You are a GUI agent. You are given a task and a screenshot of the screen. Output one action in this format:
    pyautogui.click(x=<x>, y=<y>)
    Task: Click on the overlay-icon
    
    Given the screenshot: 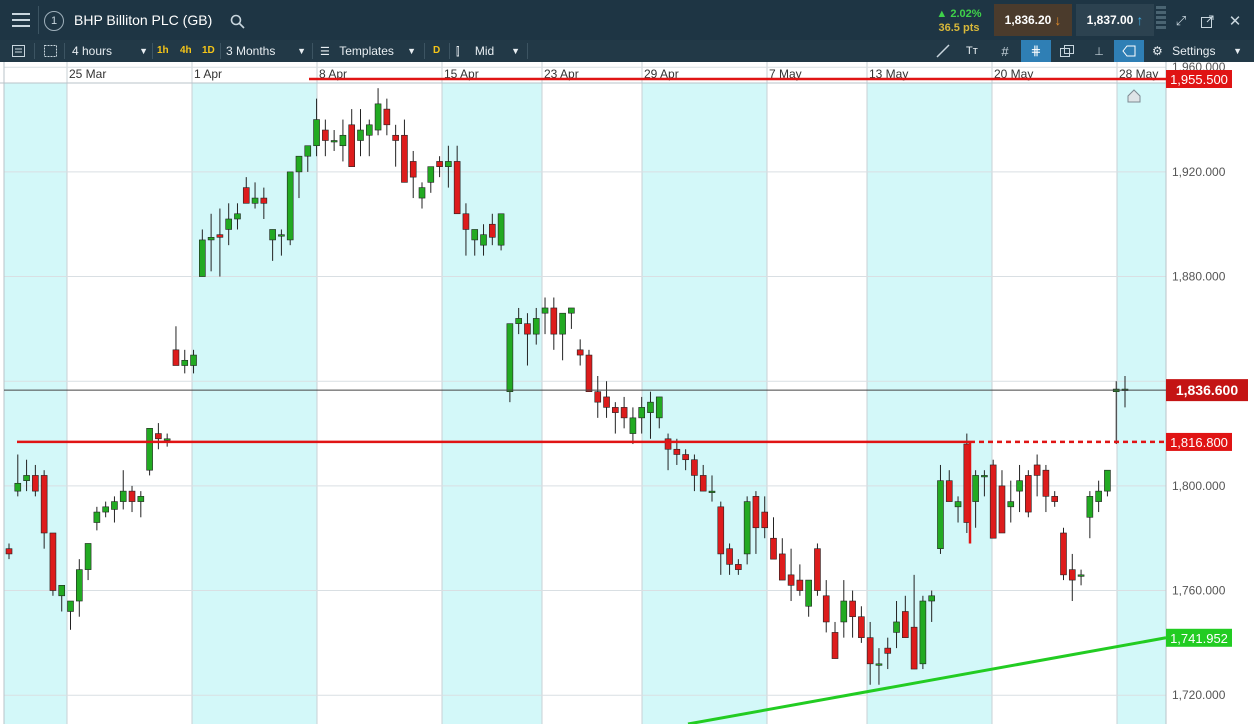 What is the action you would take?
    pyautogui.click(x=1067, y=51)
    